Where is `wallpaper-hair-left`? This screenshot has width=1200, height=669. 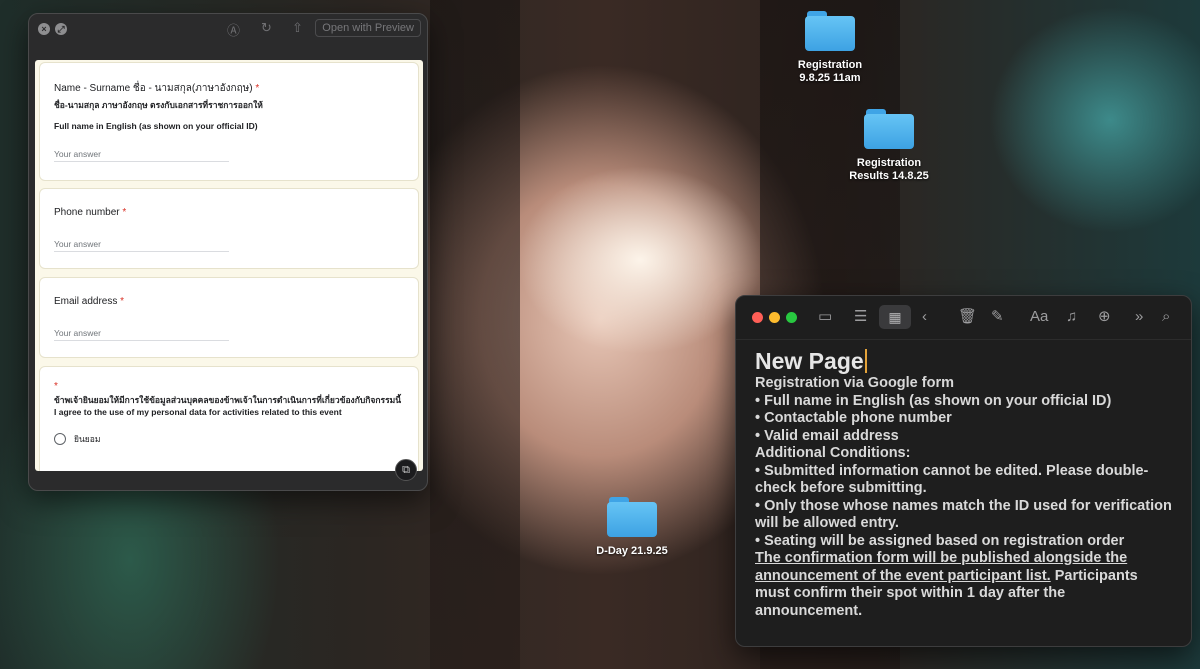 wallpaper-hair-left is located at coordinates (475, 334).